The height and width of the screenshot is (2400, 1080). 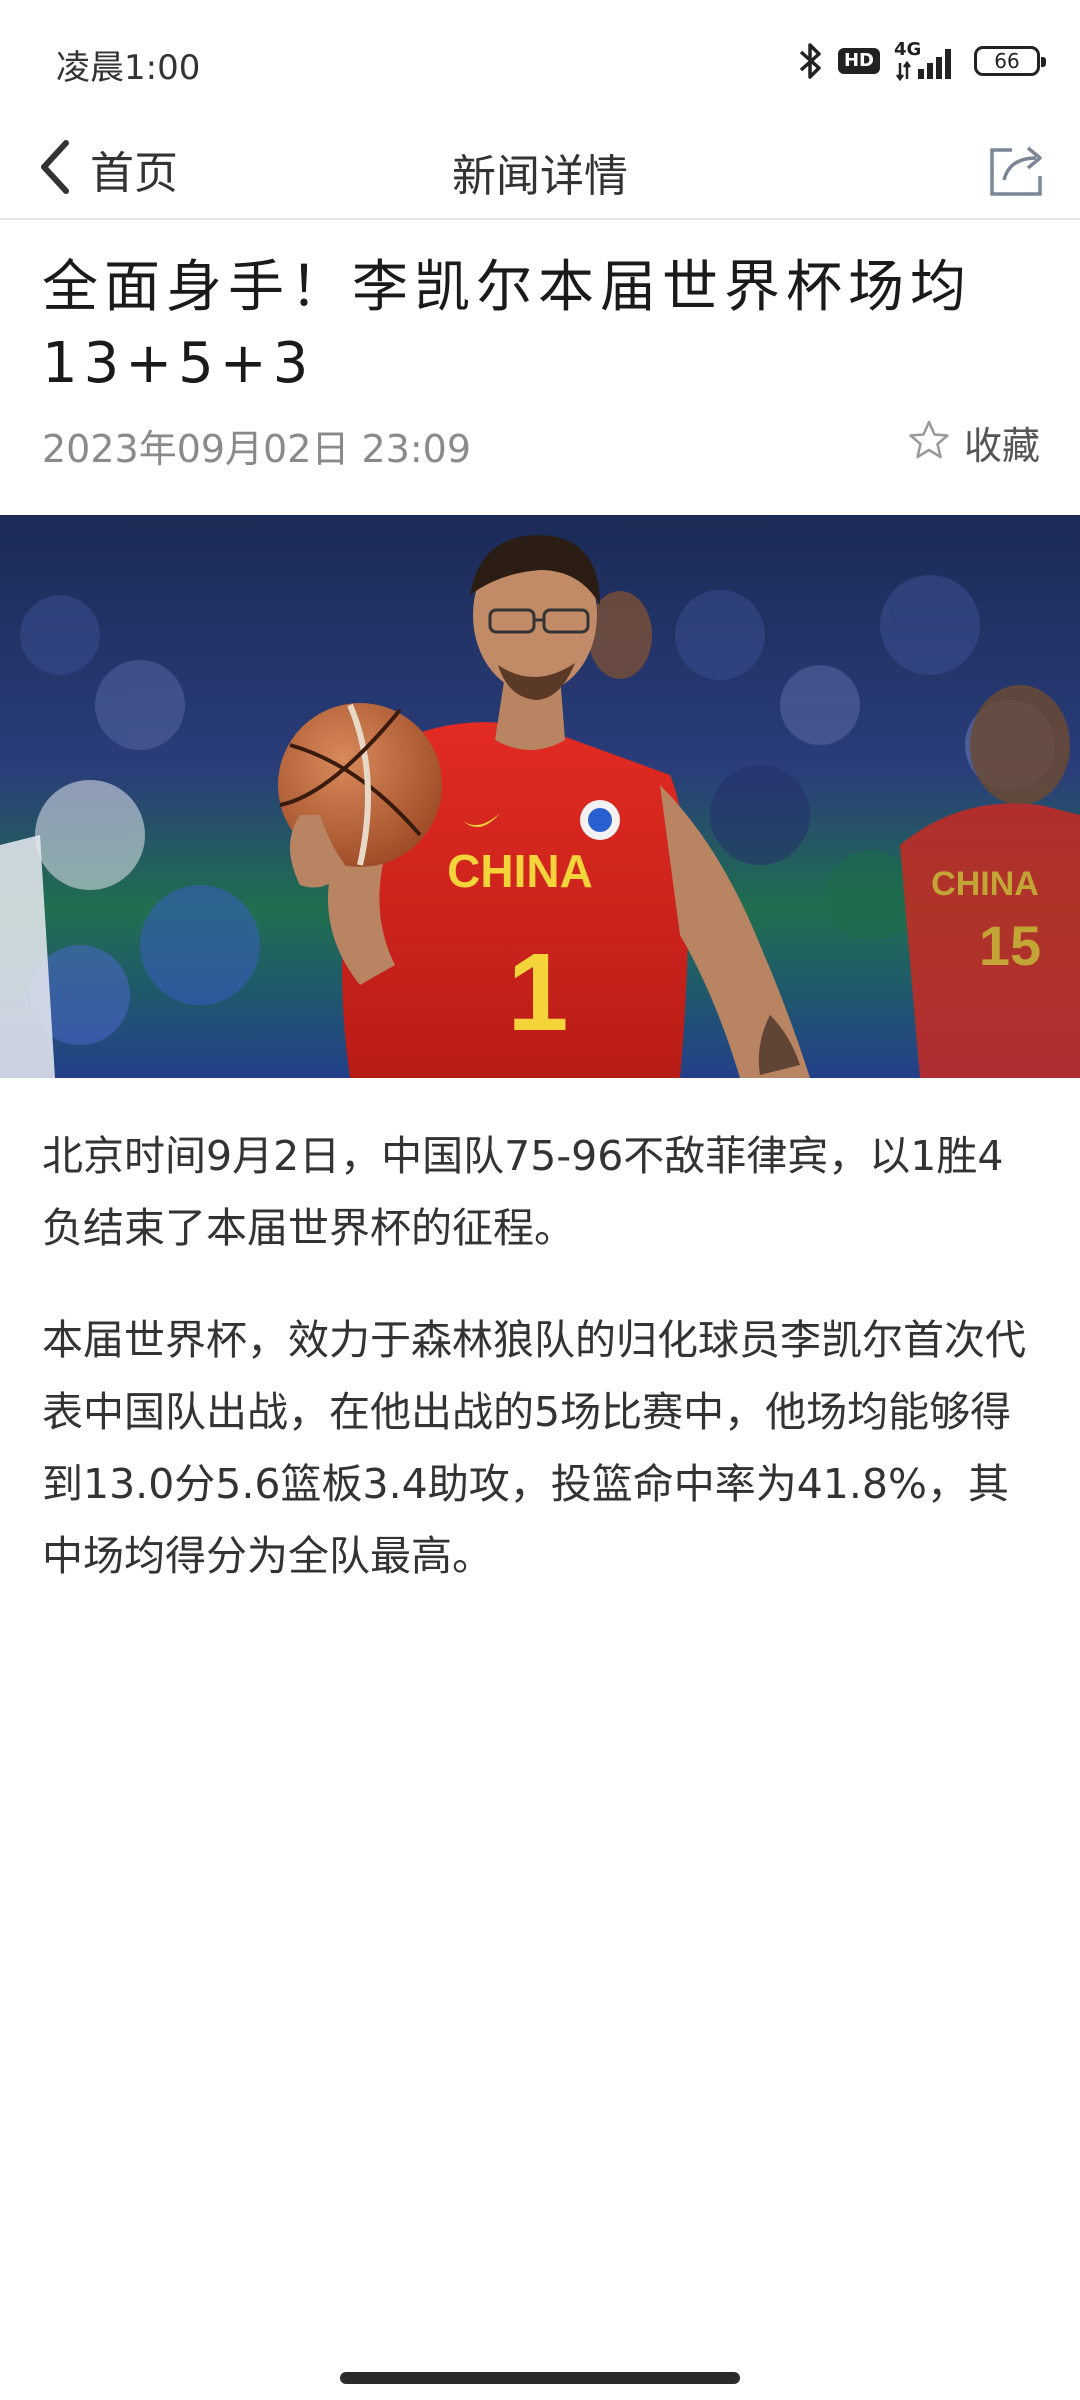 What do you see at coordinates (540, 2378) in the screenshot?
I see `home-indicator` at bounding box center [540, 2378].